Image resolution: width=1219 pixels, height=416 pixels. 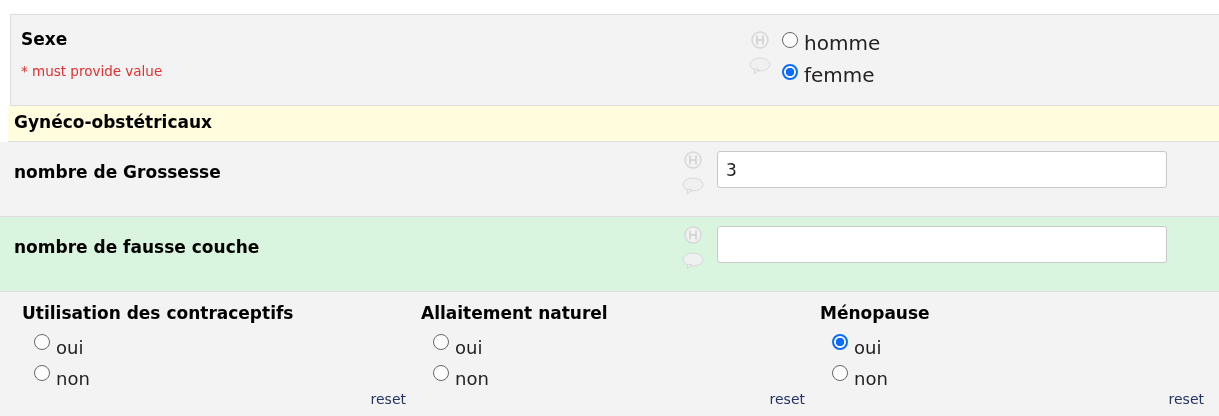 What do you see at coordinates (942, 169) in the screenshot?
I see `text-input: 3` at bounding box center [942, 169].